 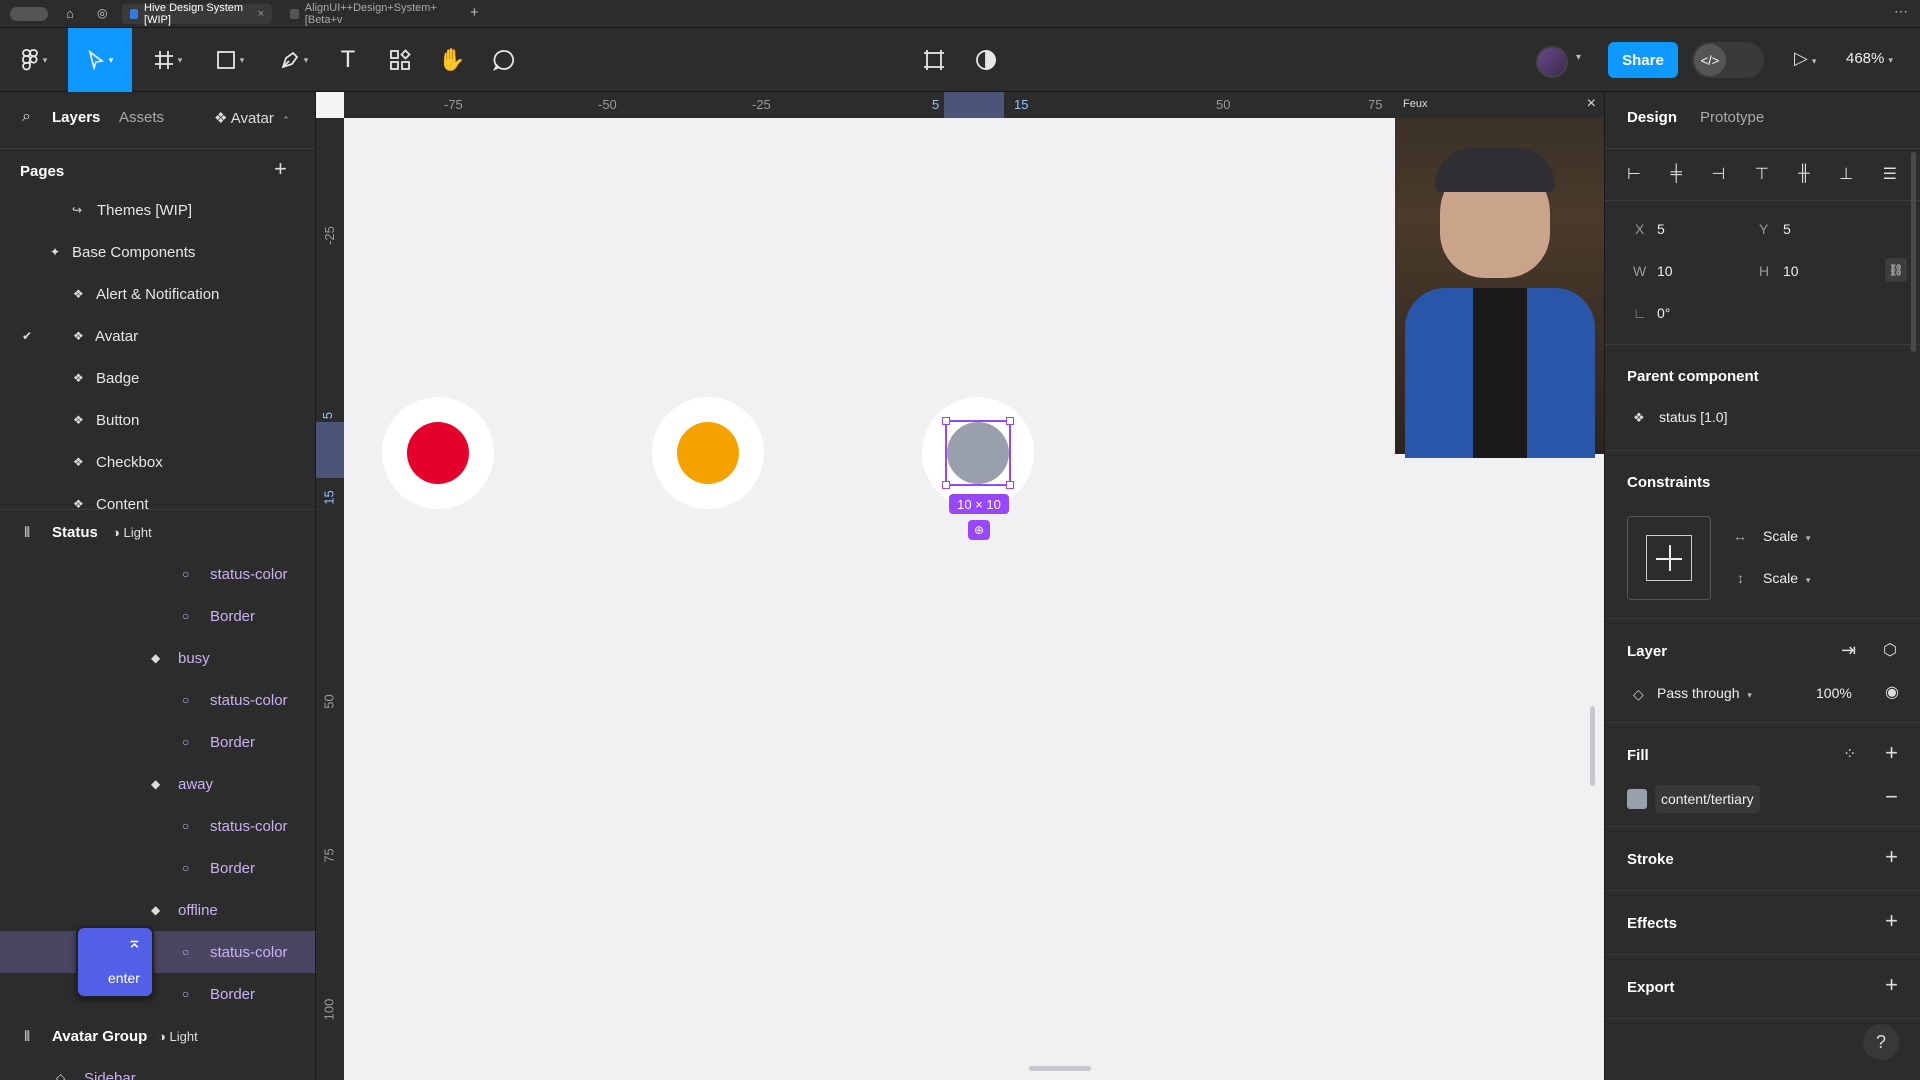 I want to click on tab-design: Design, so click(x=1652, y=117).